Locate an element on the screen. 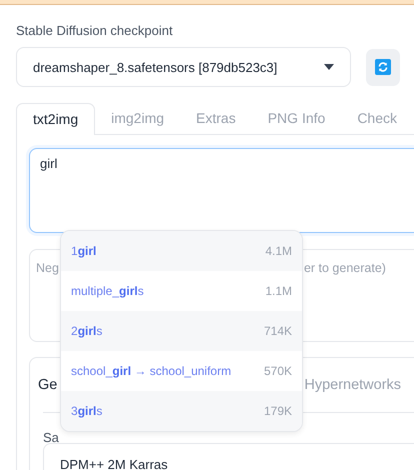 Image resolution: width=414 pixels, height=470 pixels. tab: Ge is located at coordinates (48, 385).